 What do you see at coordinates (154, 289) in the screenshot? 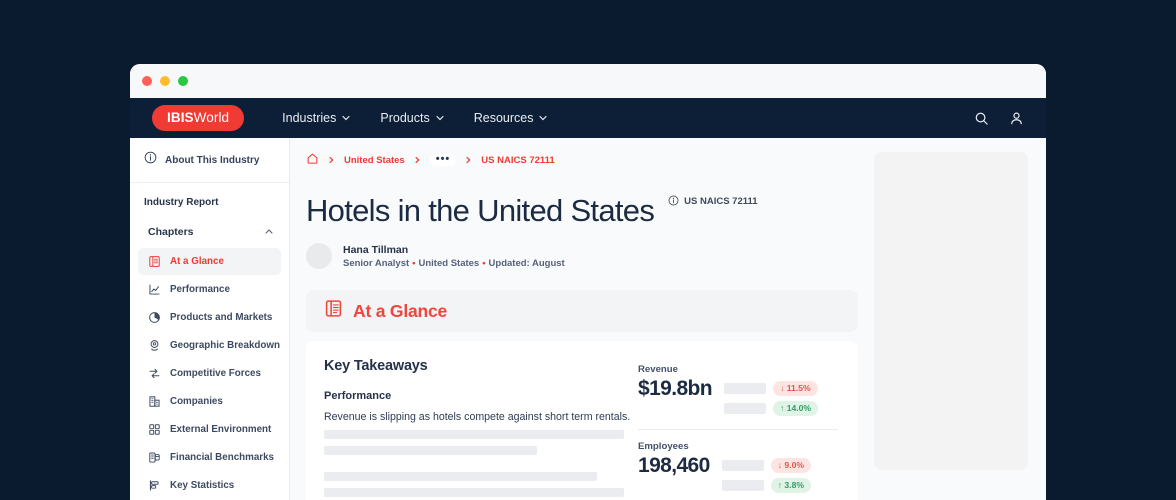
I see `line-chart-icon` at bounding box center [154, 289].